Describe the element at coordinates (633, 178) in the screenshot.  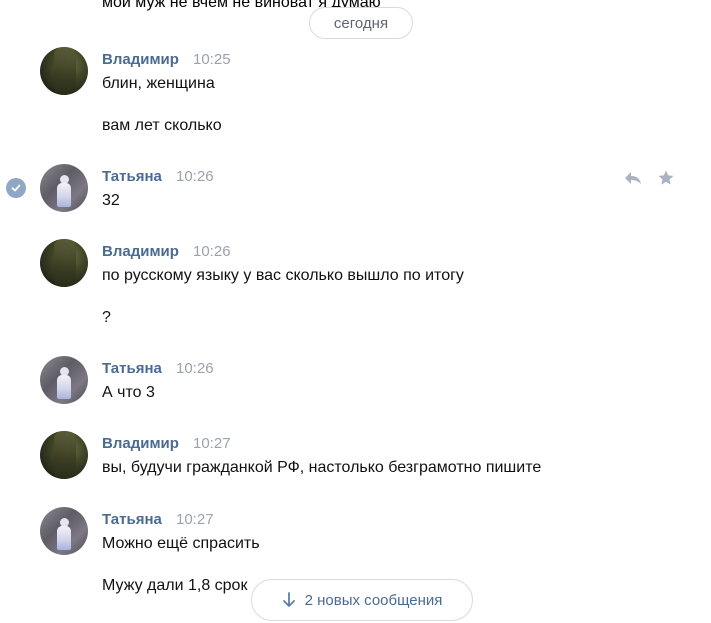
I see `reply-icon` at that location.